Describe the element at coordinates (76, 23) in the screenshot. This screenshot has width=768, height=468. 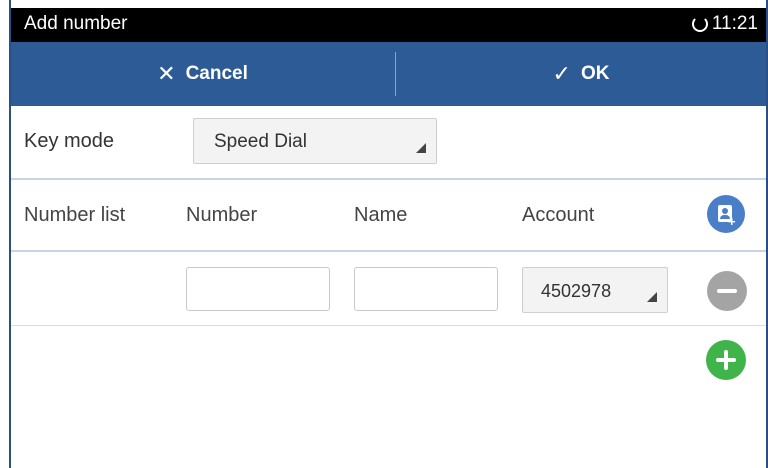
I see `screen-title: Add number` at that location.